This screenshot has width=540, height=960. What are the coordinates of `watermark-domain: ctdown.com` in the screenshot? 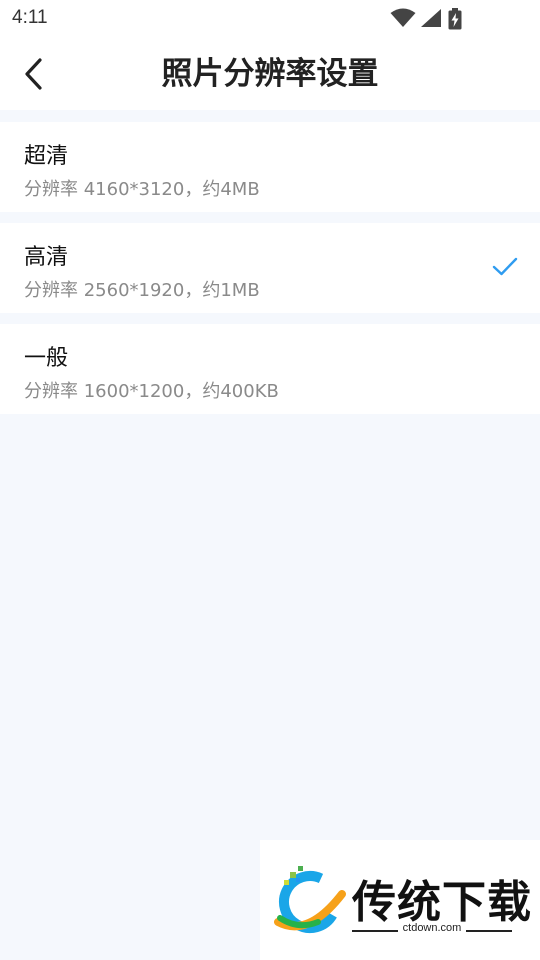 It's located at (432, 928).